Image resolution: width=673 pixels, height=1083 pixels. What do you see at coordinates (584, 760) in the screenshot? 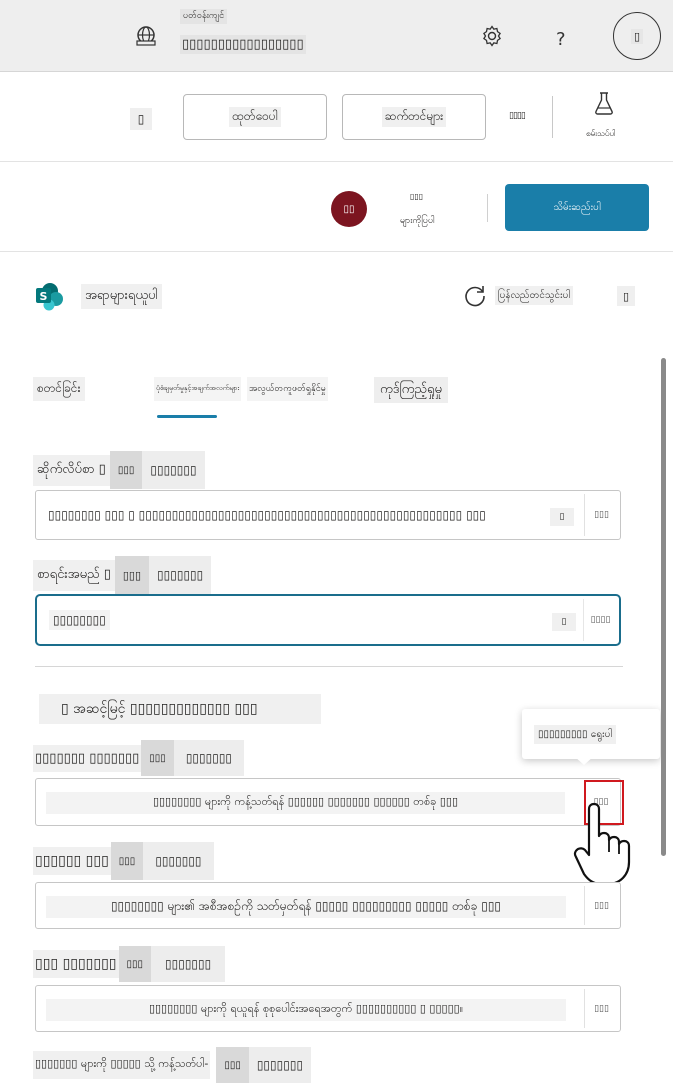
I see `tooltip-arrow` at bounding box center [584, 760].